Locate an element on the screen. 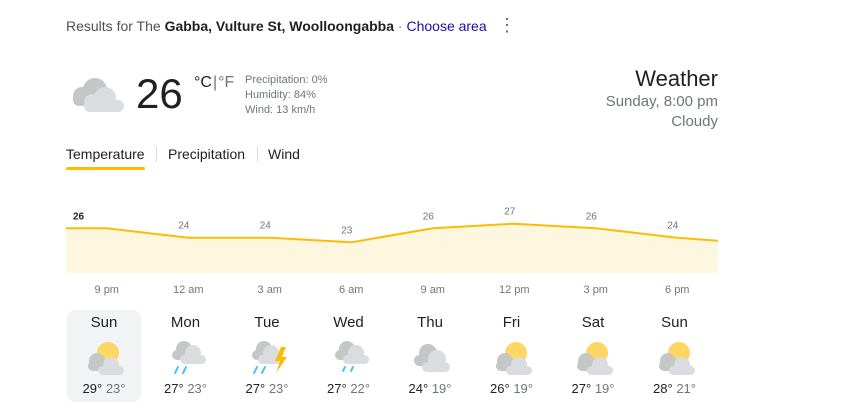  day-temps: 29° 23° is located at coordinates (104, 388).